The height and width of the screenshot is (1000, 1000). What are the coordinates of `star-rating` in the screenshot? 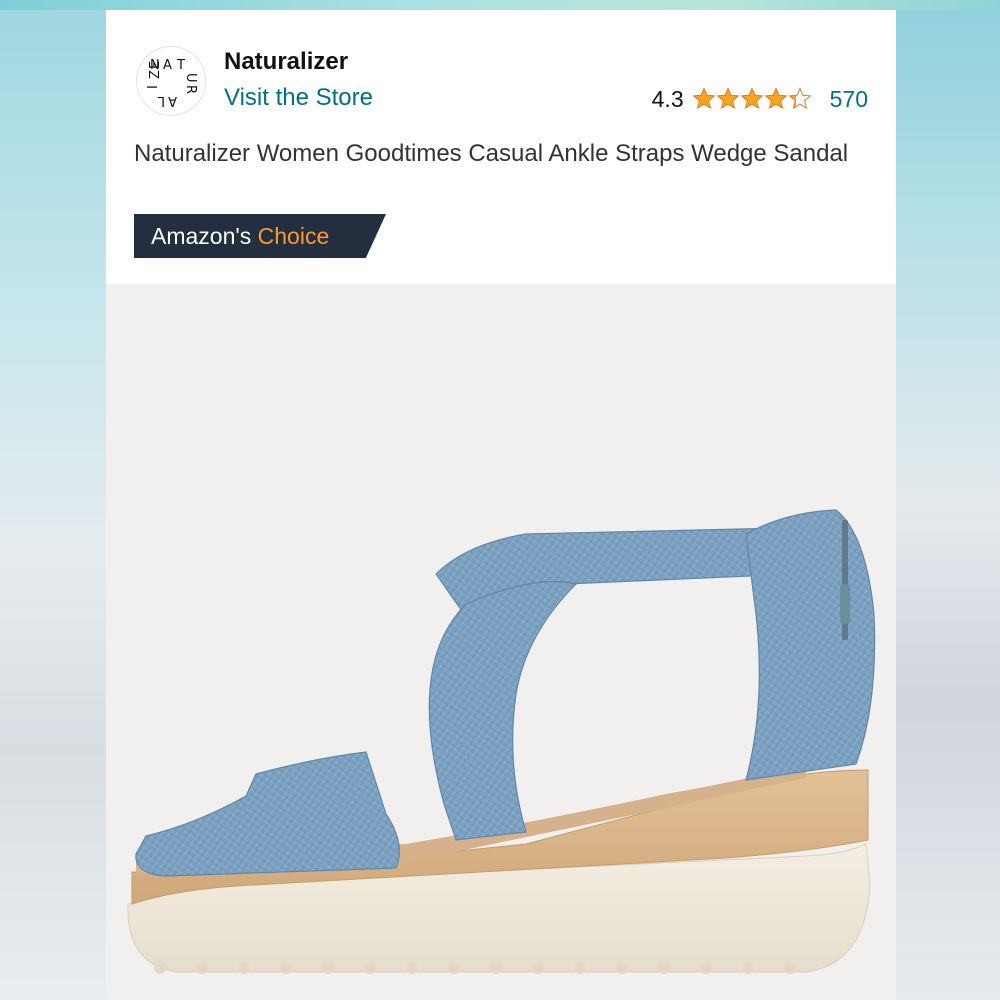 It's located at (752, 99).